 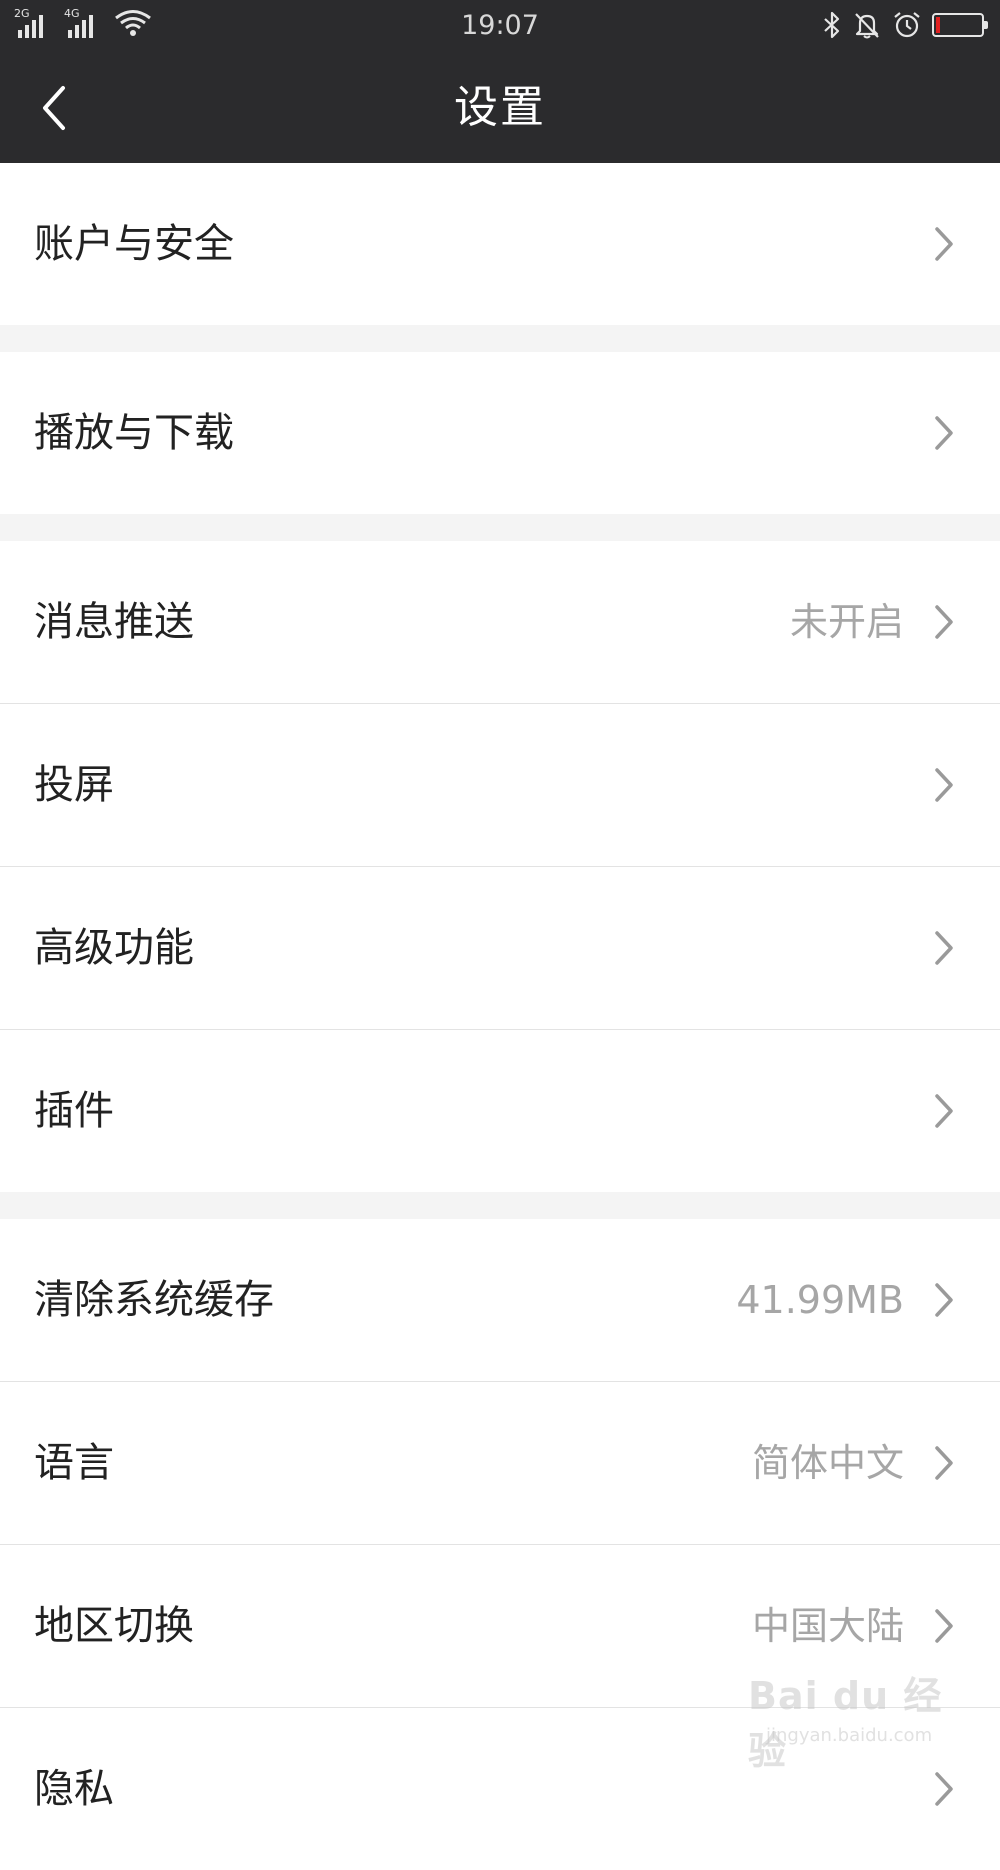 I want to click on alarm-icon, so click(x=907, y=25).